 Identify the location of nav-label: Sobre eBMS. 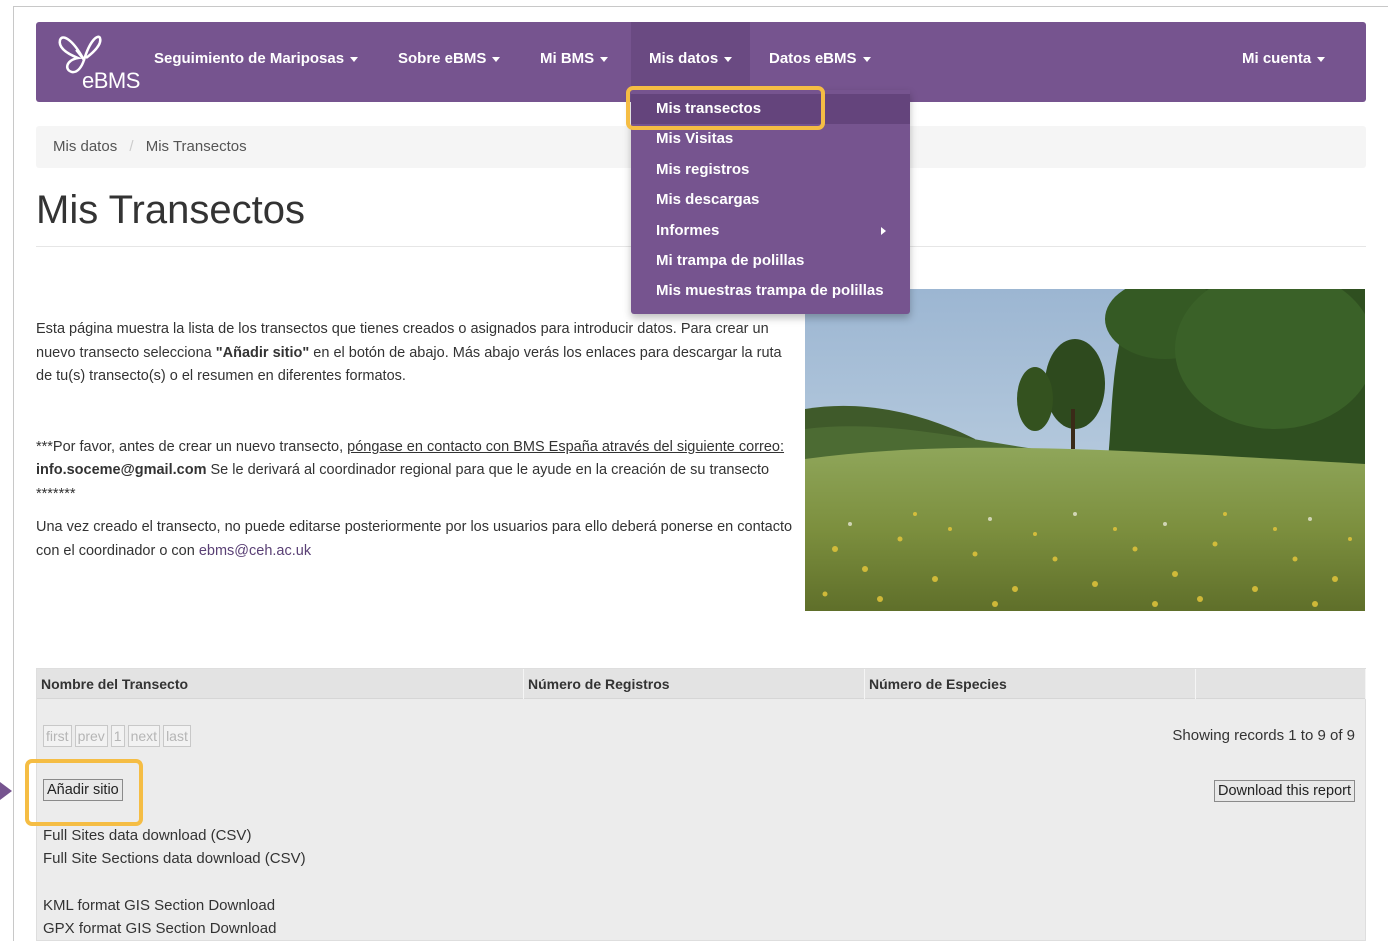
(442, 58).